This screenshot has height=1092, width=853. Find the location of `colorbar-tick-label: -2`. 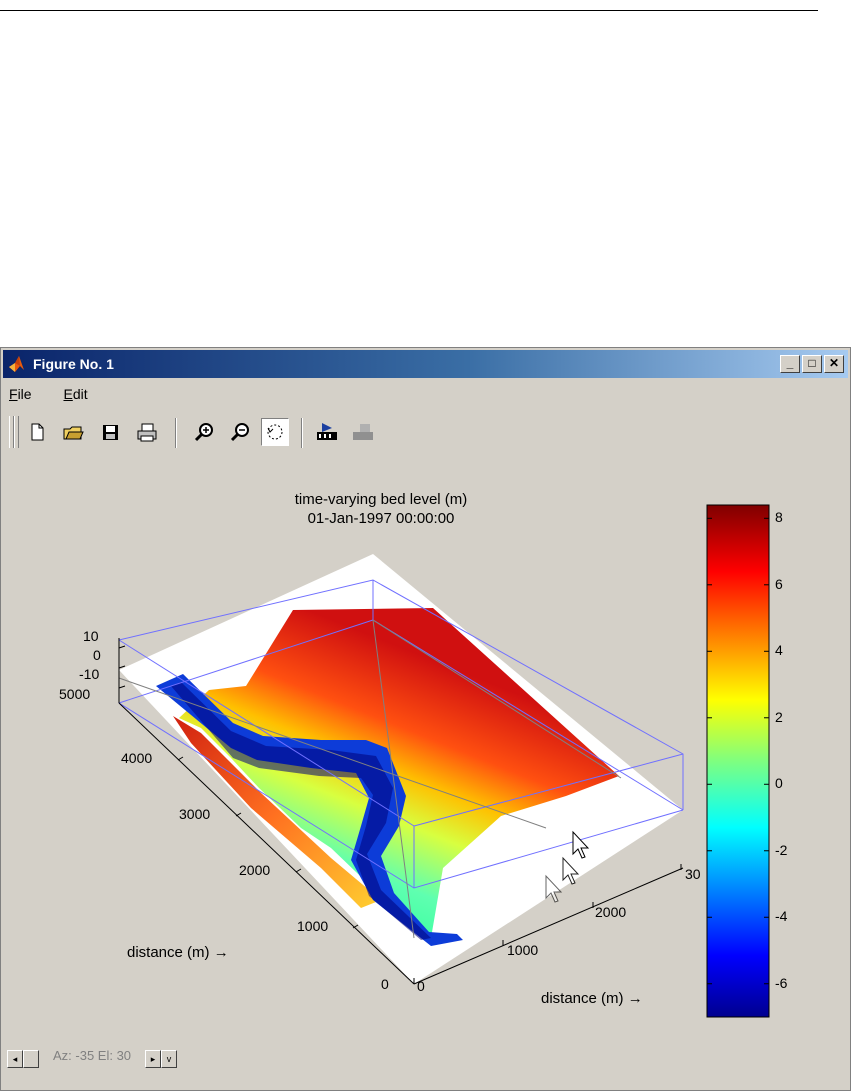

colorbar-tick-label: -2 is located at coordinates (781, 849).